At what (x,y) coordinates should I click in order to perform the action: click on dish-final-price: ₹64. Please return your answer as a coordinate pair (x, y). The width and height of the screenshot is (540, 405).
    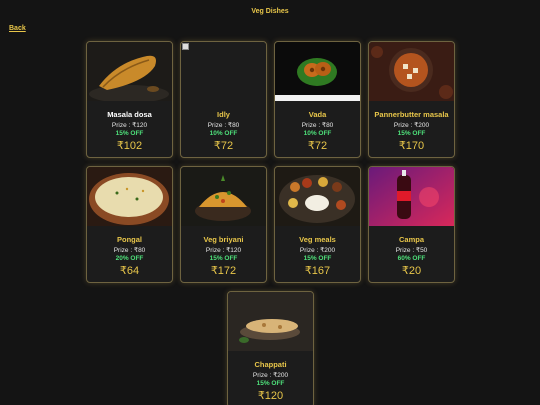
    Looking at the image, I should click on (129, 271).